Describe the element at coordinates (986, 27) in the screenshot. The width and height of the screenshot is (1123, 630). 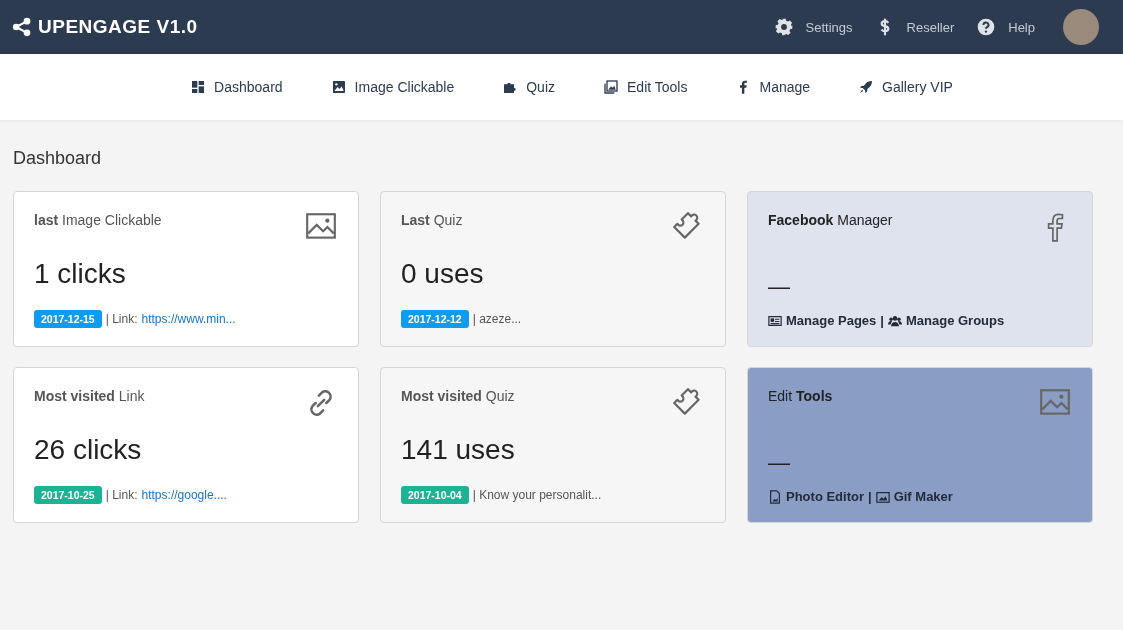
I see `help-icon` at that location.